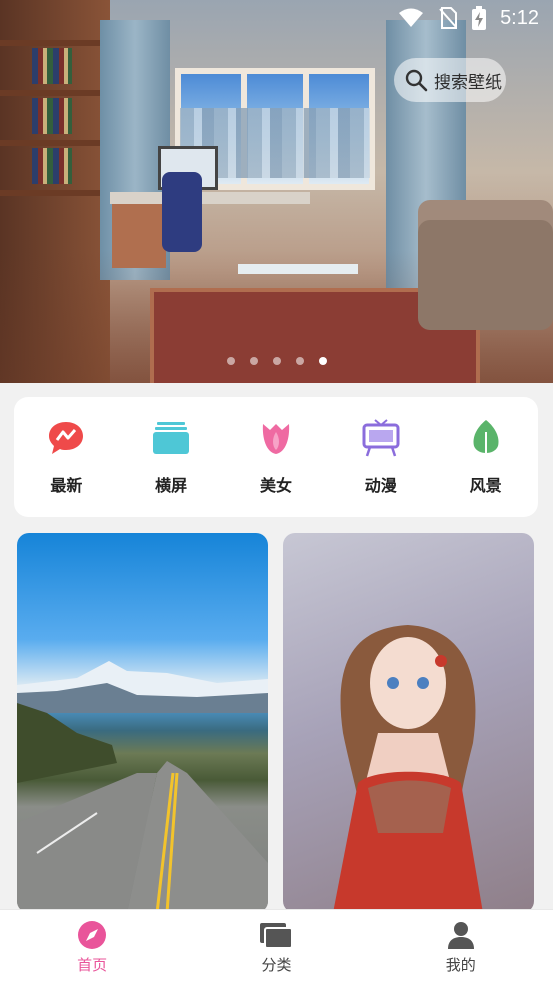 The width and height of the screenshot is (553, 984). Describe the element at coordinates (182, 212) in the screenshot. I see `chair` at that location.